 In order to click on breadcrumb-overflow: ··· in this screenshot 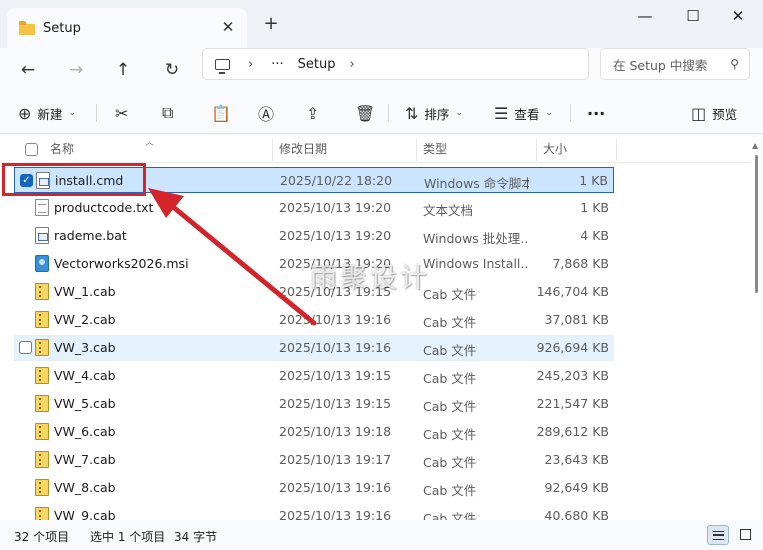, I will do `click(277, 64)`.